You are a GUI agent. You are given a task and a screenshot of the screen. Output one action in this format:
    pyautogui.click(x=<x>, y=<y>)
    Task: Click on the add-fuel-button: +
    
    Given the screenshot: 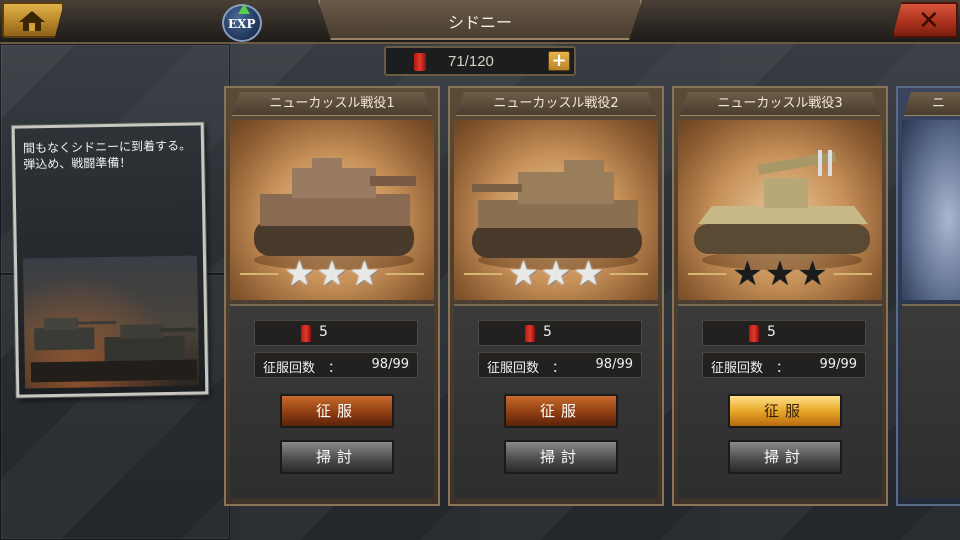 What is the action you would take?
    pyautogui.click(x=559, y=61)
    